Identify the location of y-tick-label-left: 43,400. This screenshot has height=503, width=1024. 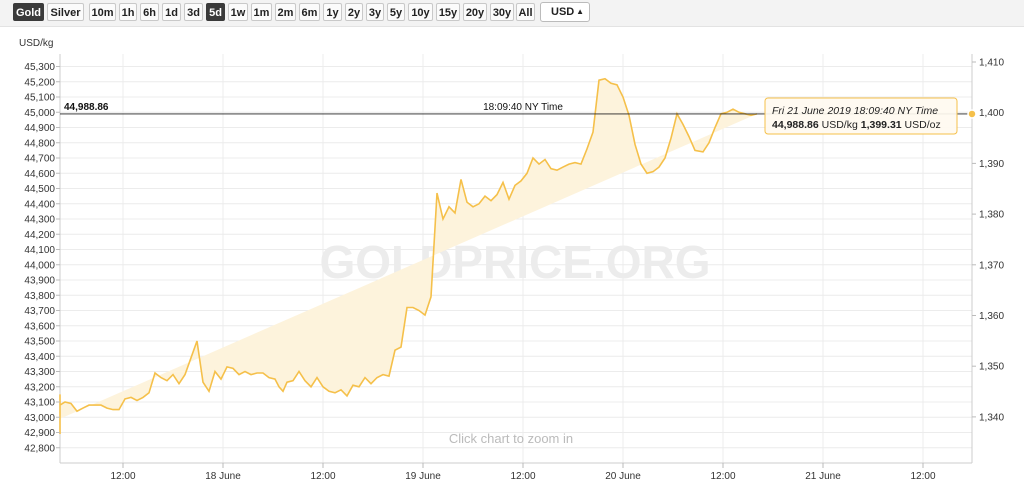
(39, 357).